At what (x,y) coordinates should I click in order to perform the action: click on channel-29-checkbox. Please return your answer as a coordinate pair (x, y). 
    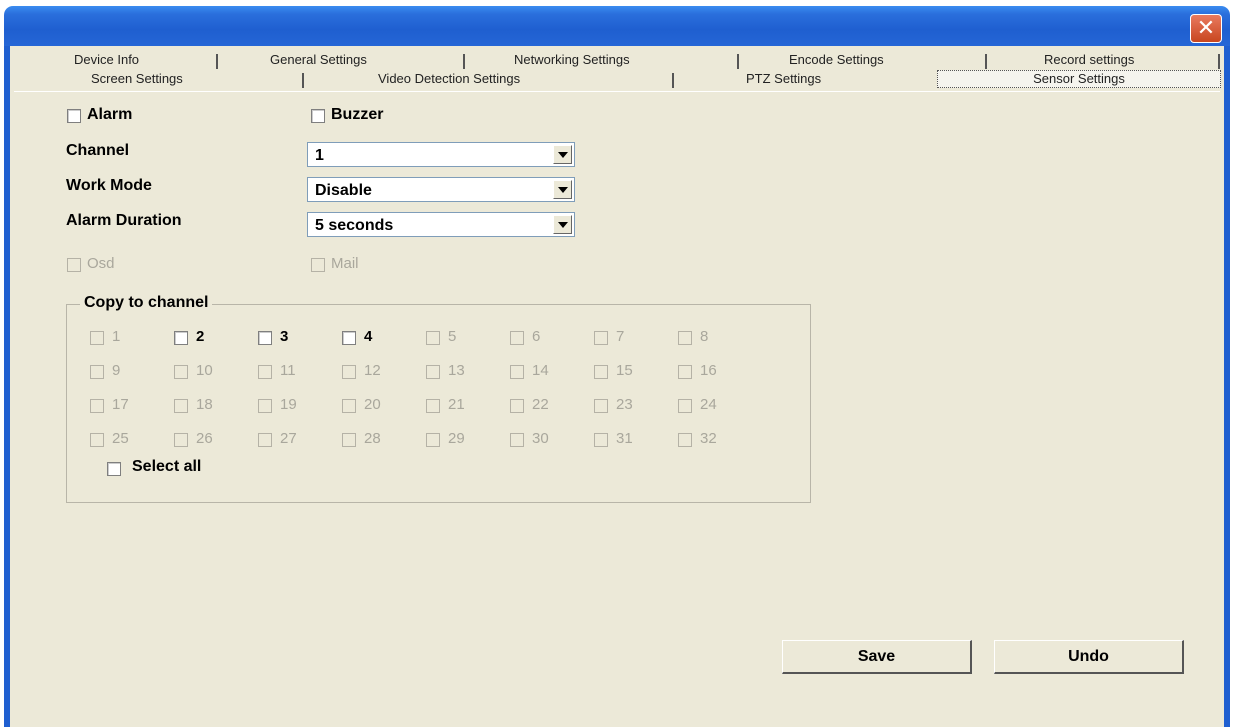
    Looking at the image, I should click on (433, 440).